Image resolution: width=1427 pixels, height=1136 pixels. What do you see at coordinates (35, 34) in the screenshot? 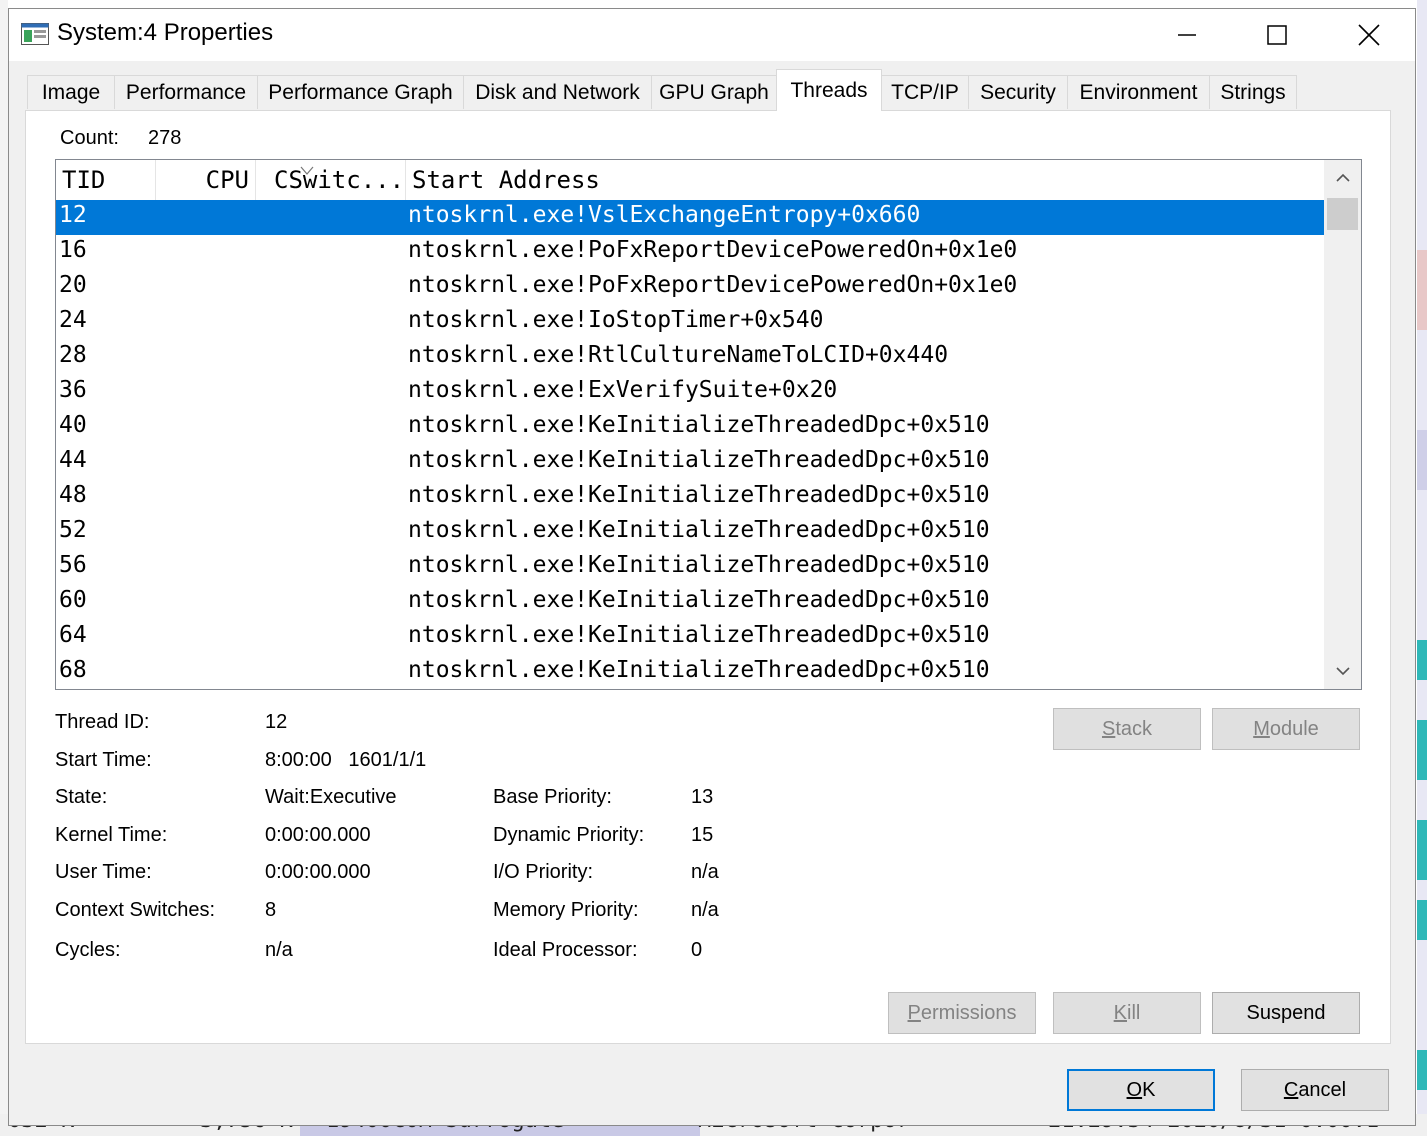
I see `window-properties-icon` at bounding box center [35, 34].